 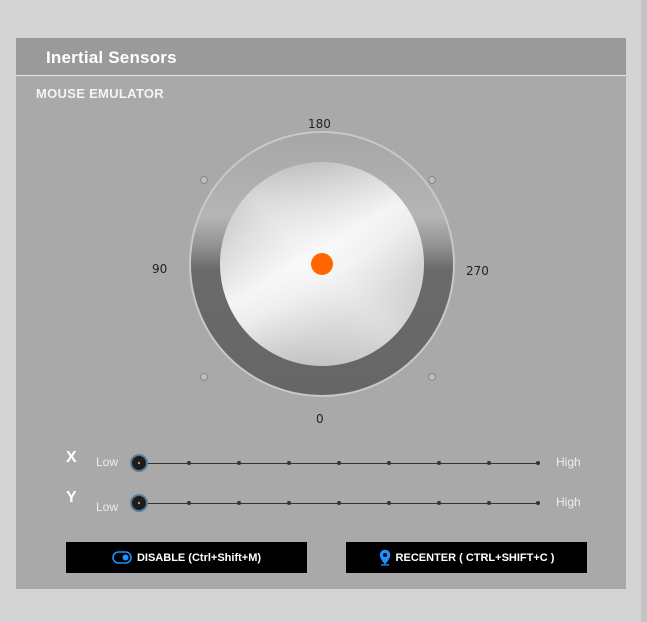 What do you see at coordinates (107, 462) in the screenshot?
I see `x-low-label: Low` at bounding box center [107, 462].